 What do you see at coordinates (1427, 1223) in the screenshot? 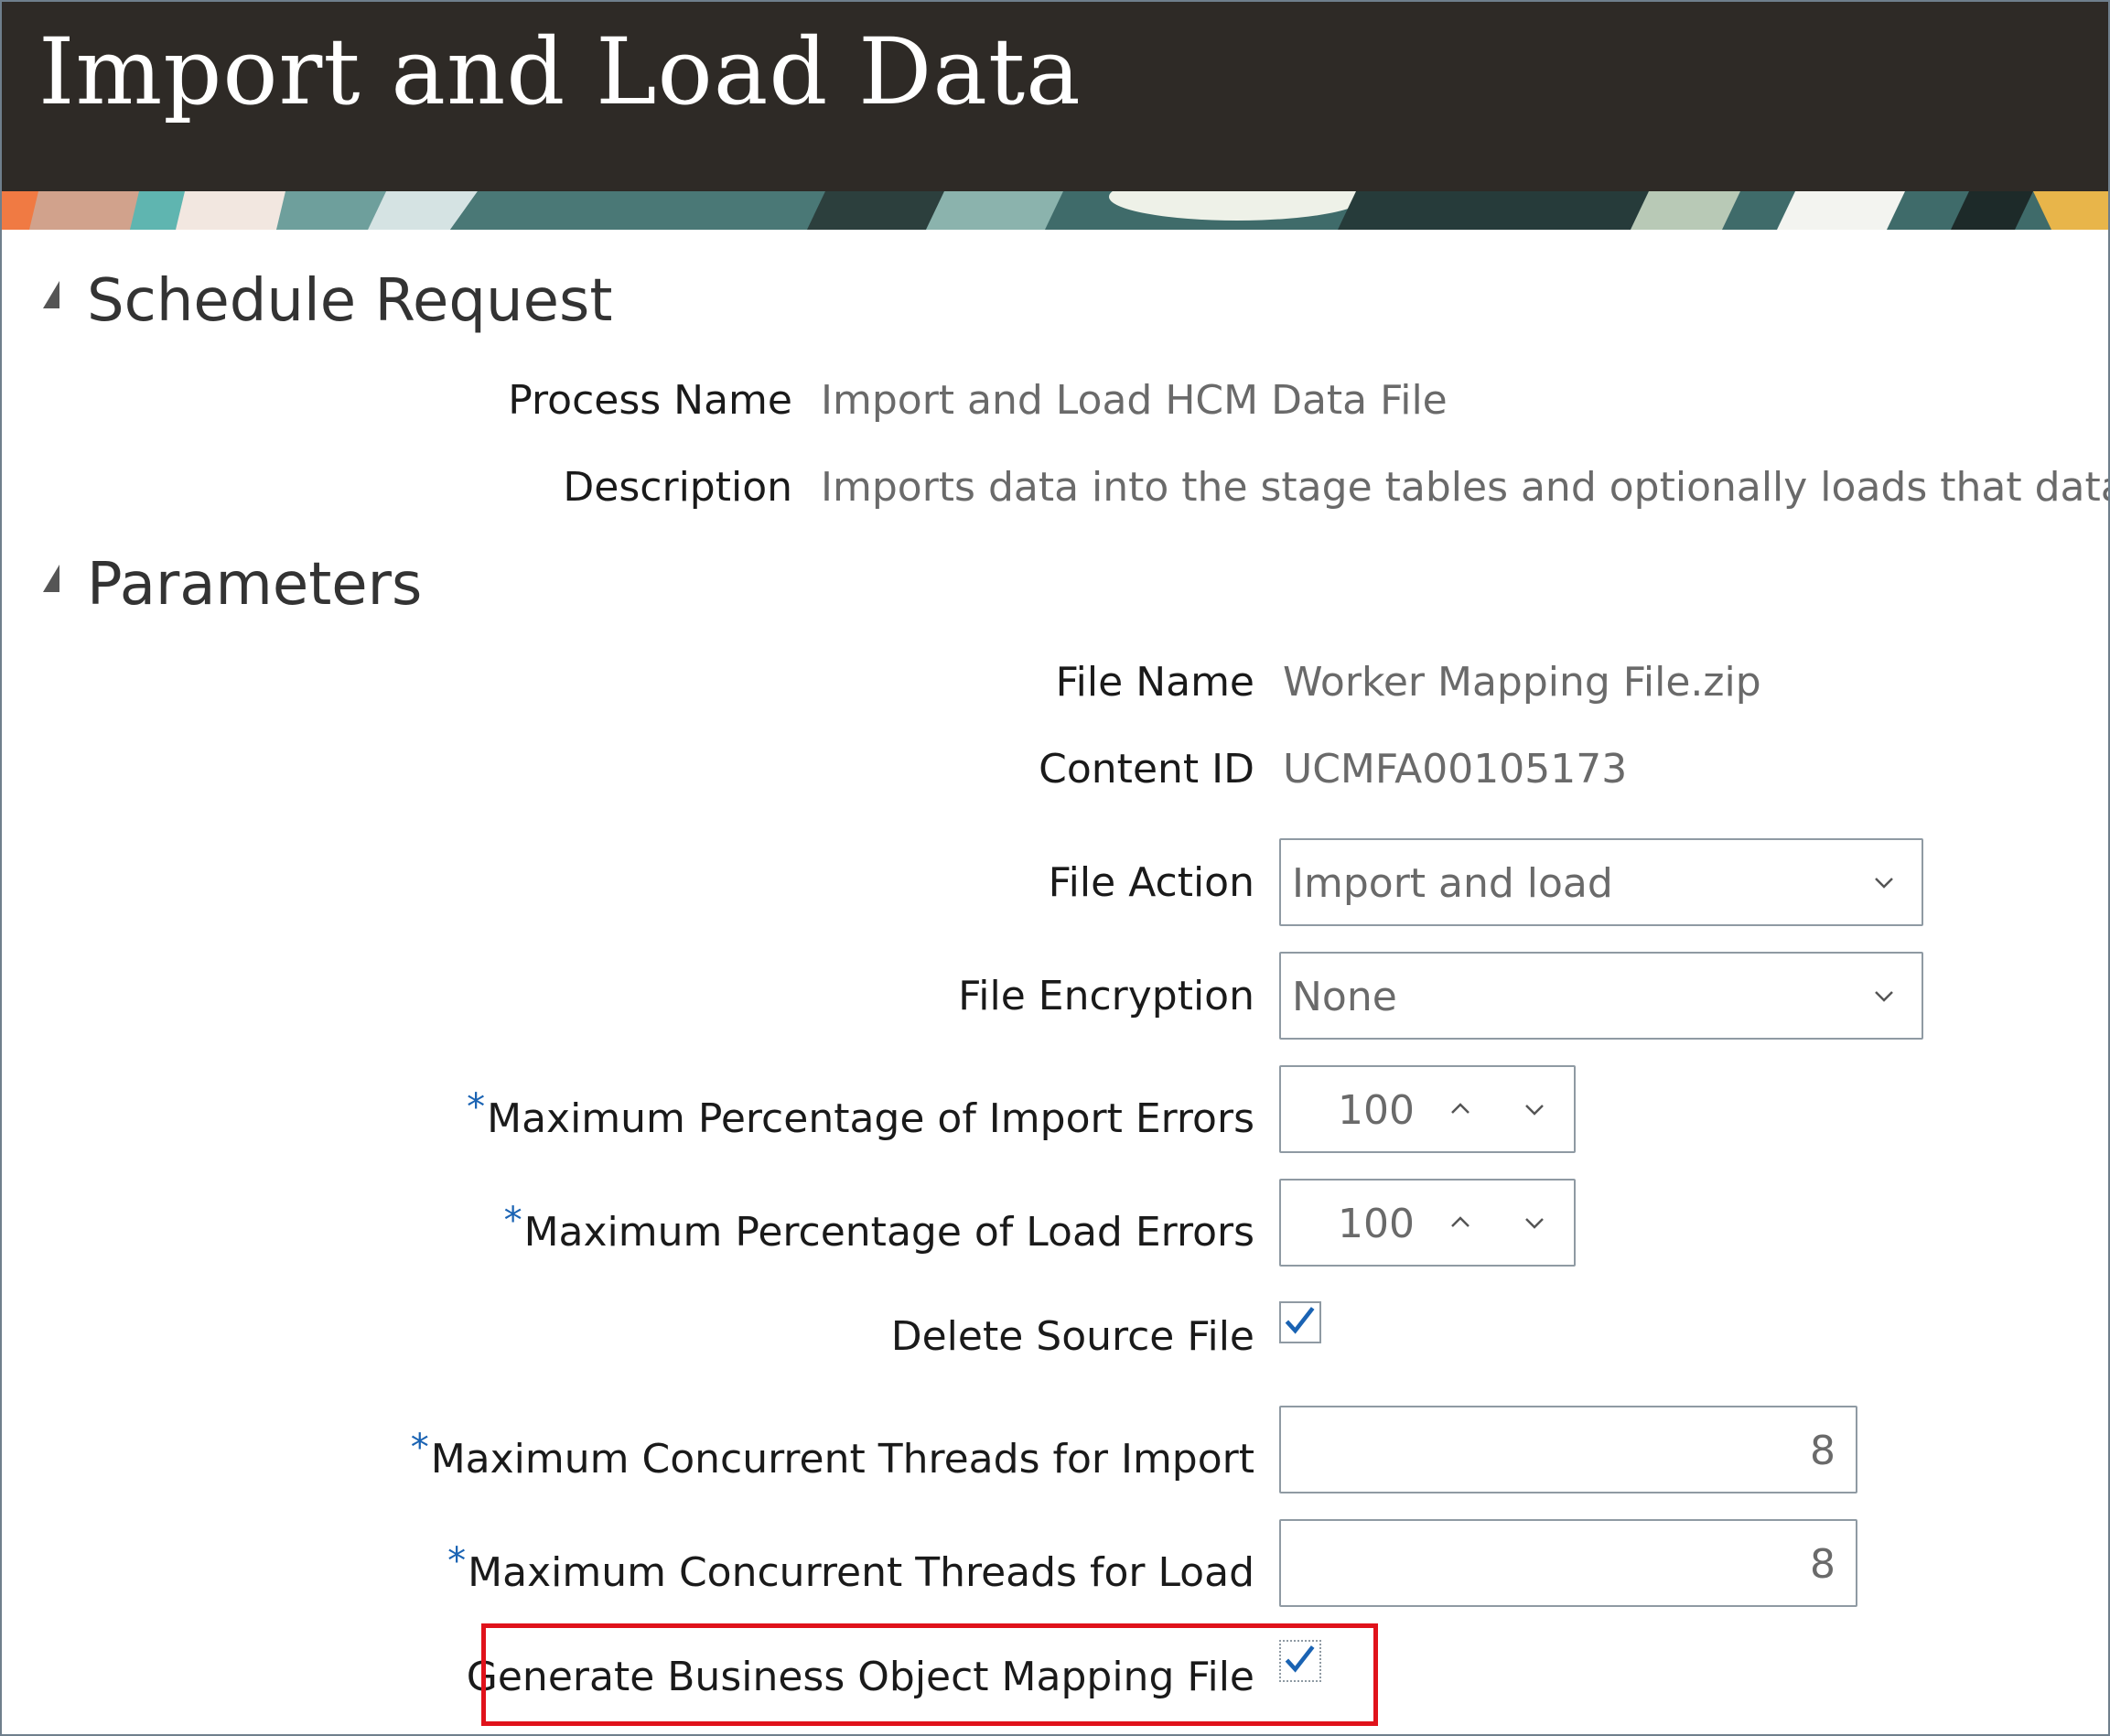
I see `max-load-errors-stepper: 100` at bounding box center [1427, 1223].